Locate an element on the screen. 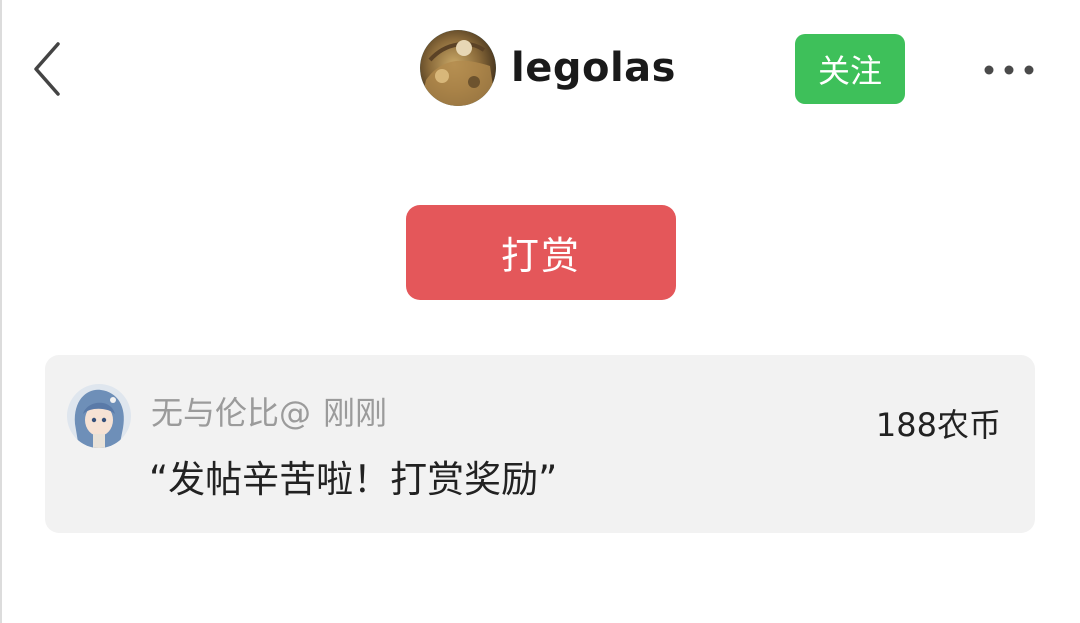 The height and width of the screenshot is (623, 1080). reward-amount: 188农币 is located at coordinates (938, 425).